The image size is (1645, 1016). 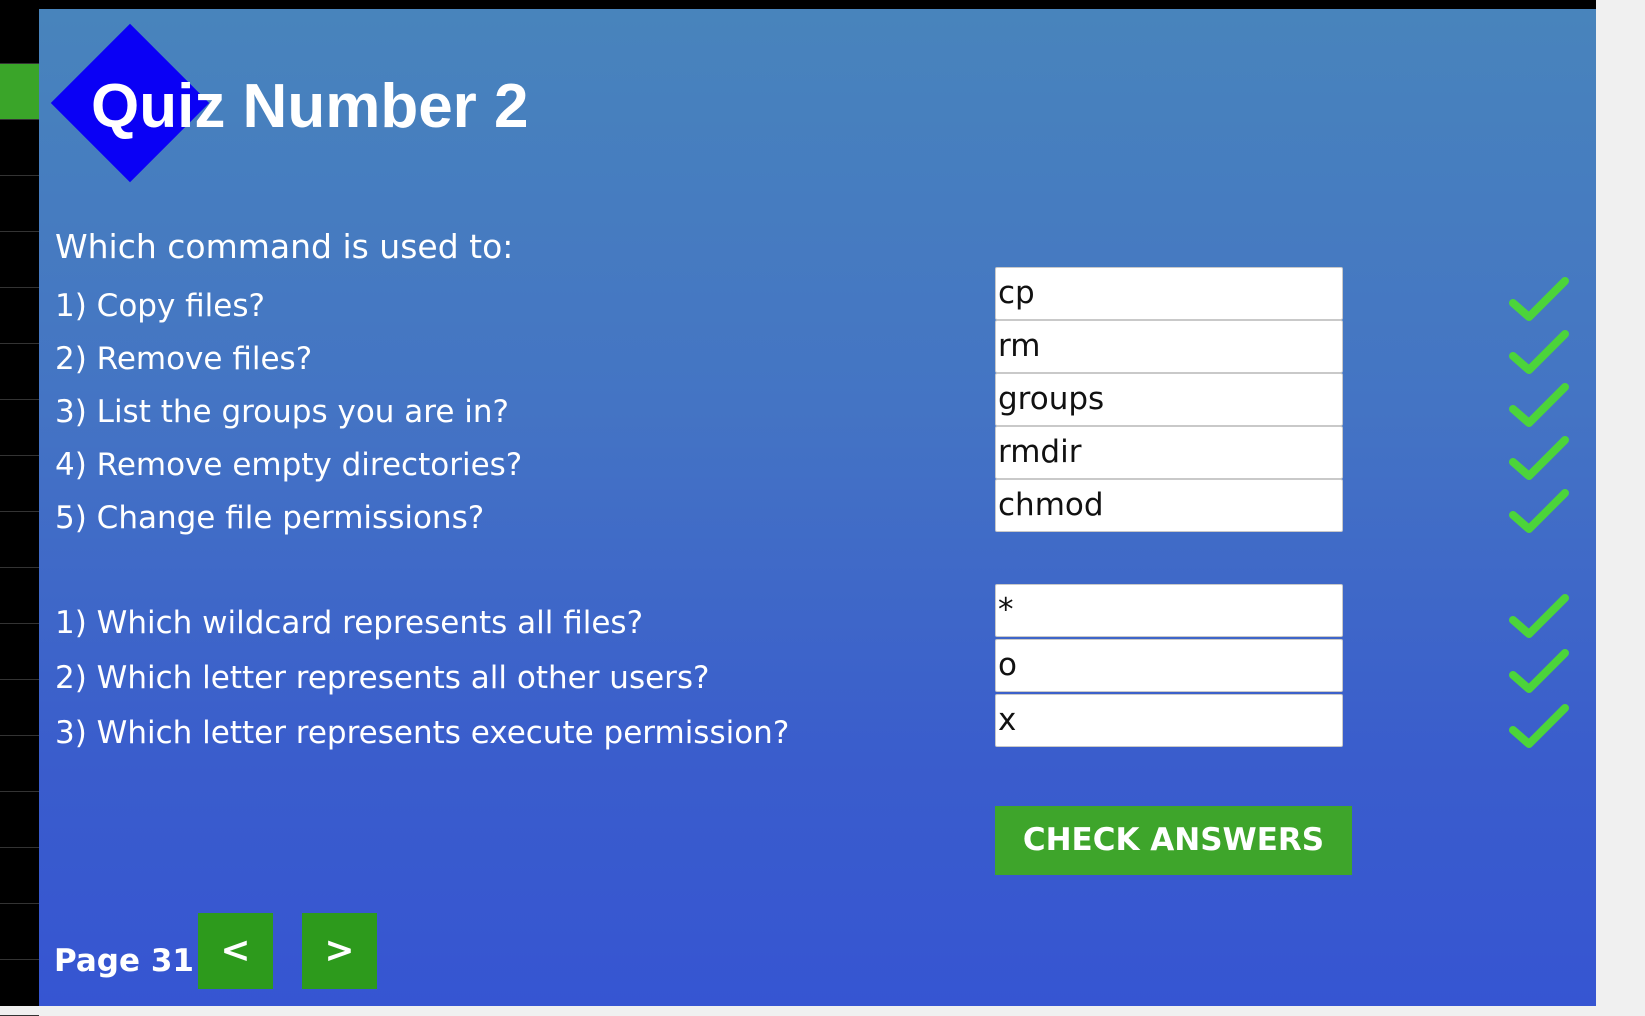 What do you see at coordinates (289, 465) in the screenshot?
I see `question-label: 4) Remove empty directories?` at bounding box center [289, 465].